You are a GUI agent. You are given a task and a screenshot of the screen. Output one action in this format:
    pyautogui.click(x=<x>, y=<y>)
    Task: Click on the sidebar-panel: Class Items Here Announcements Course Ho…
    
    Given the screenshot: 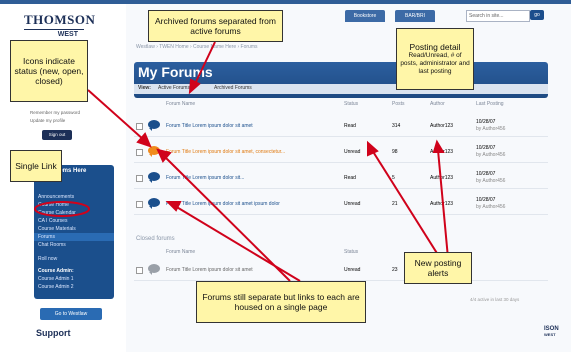 What is the action you would take?
    pyautogui.click(x=74, y=232)
    